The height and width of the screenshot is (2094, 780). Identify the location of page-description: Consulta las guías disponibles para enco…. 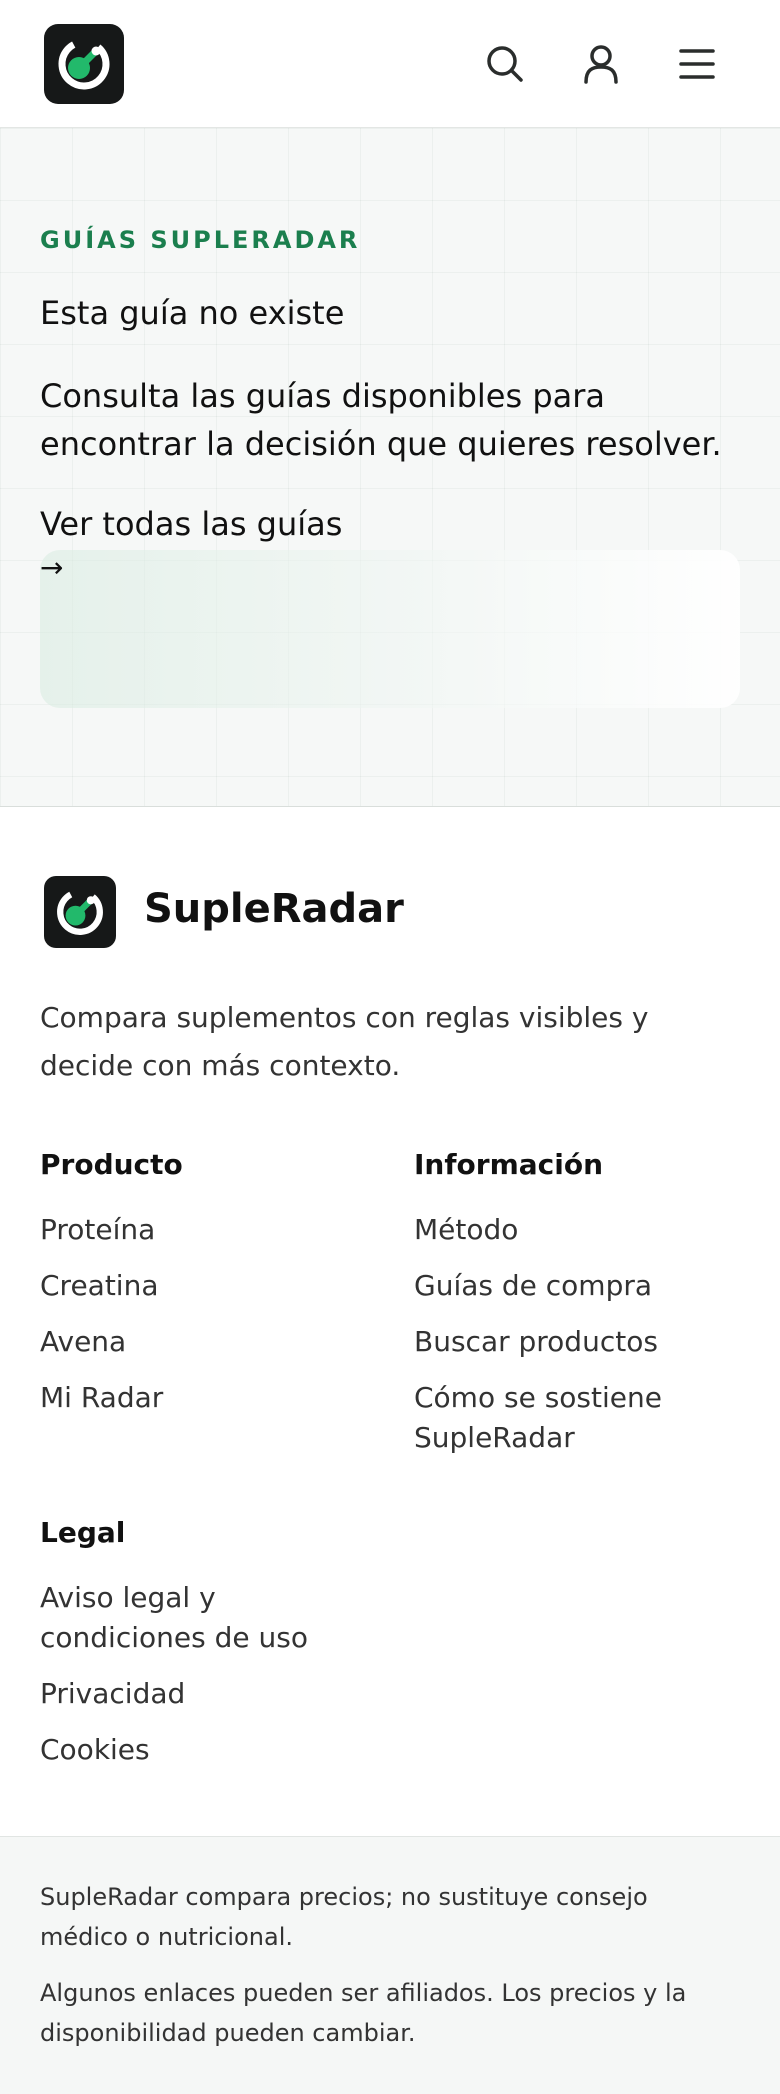
(381, 420).